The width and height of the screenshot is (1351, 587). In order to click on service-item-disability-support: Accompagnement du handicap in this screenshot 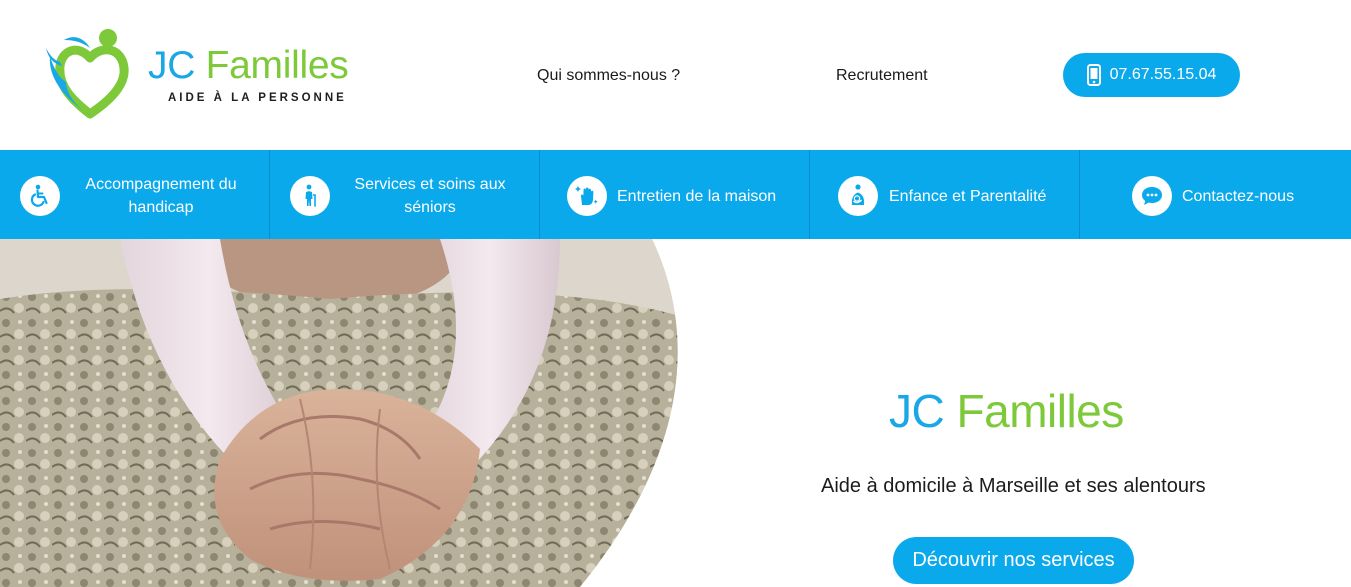, I will do `click(135, 194)`.